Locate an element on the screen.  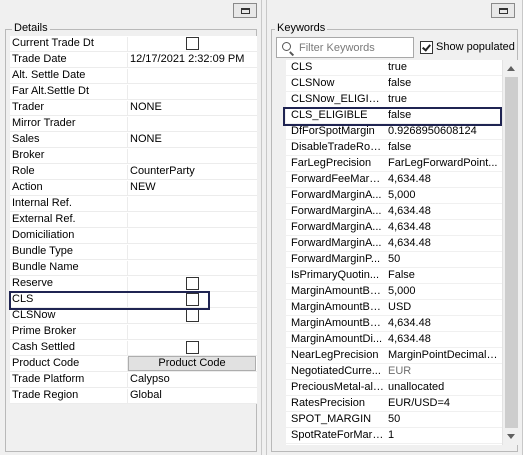
details-row: Prime Broker is located at coordinates (133, 332).